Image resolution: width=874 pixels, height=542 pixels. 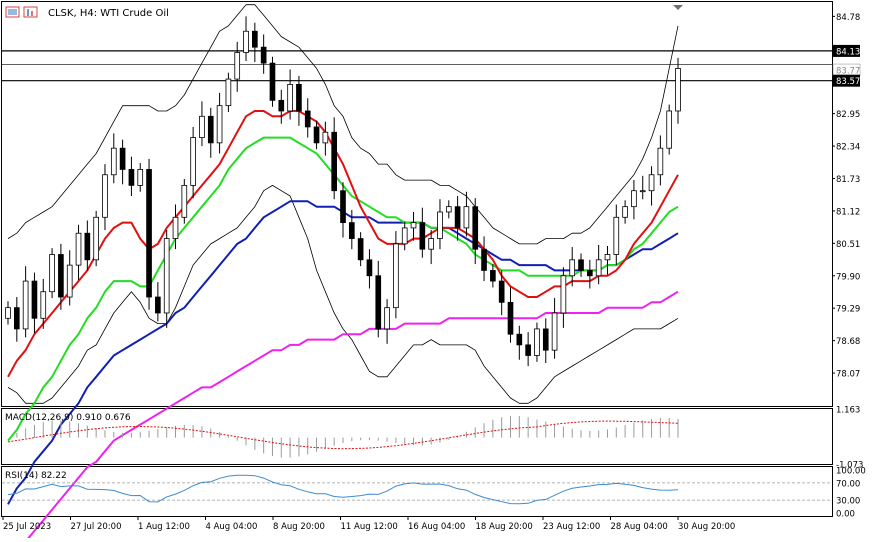 I want to click on price-tick-label: 79.29, so click(x=848, y=310).